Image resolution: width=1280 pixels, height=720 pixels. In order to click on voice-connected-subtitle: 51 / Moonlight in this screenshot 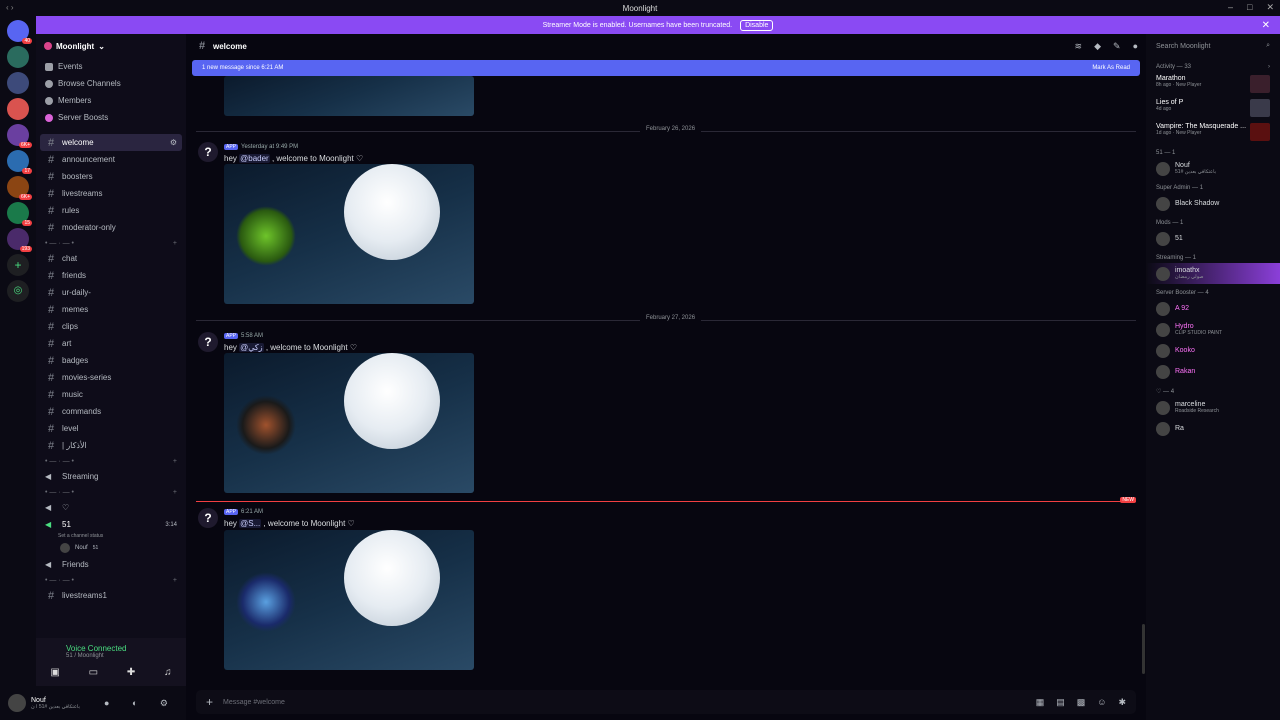, I will do `click(111, 656)`.